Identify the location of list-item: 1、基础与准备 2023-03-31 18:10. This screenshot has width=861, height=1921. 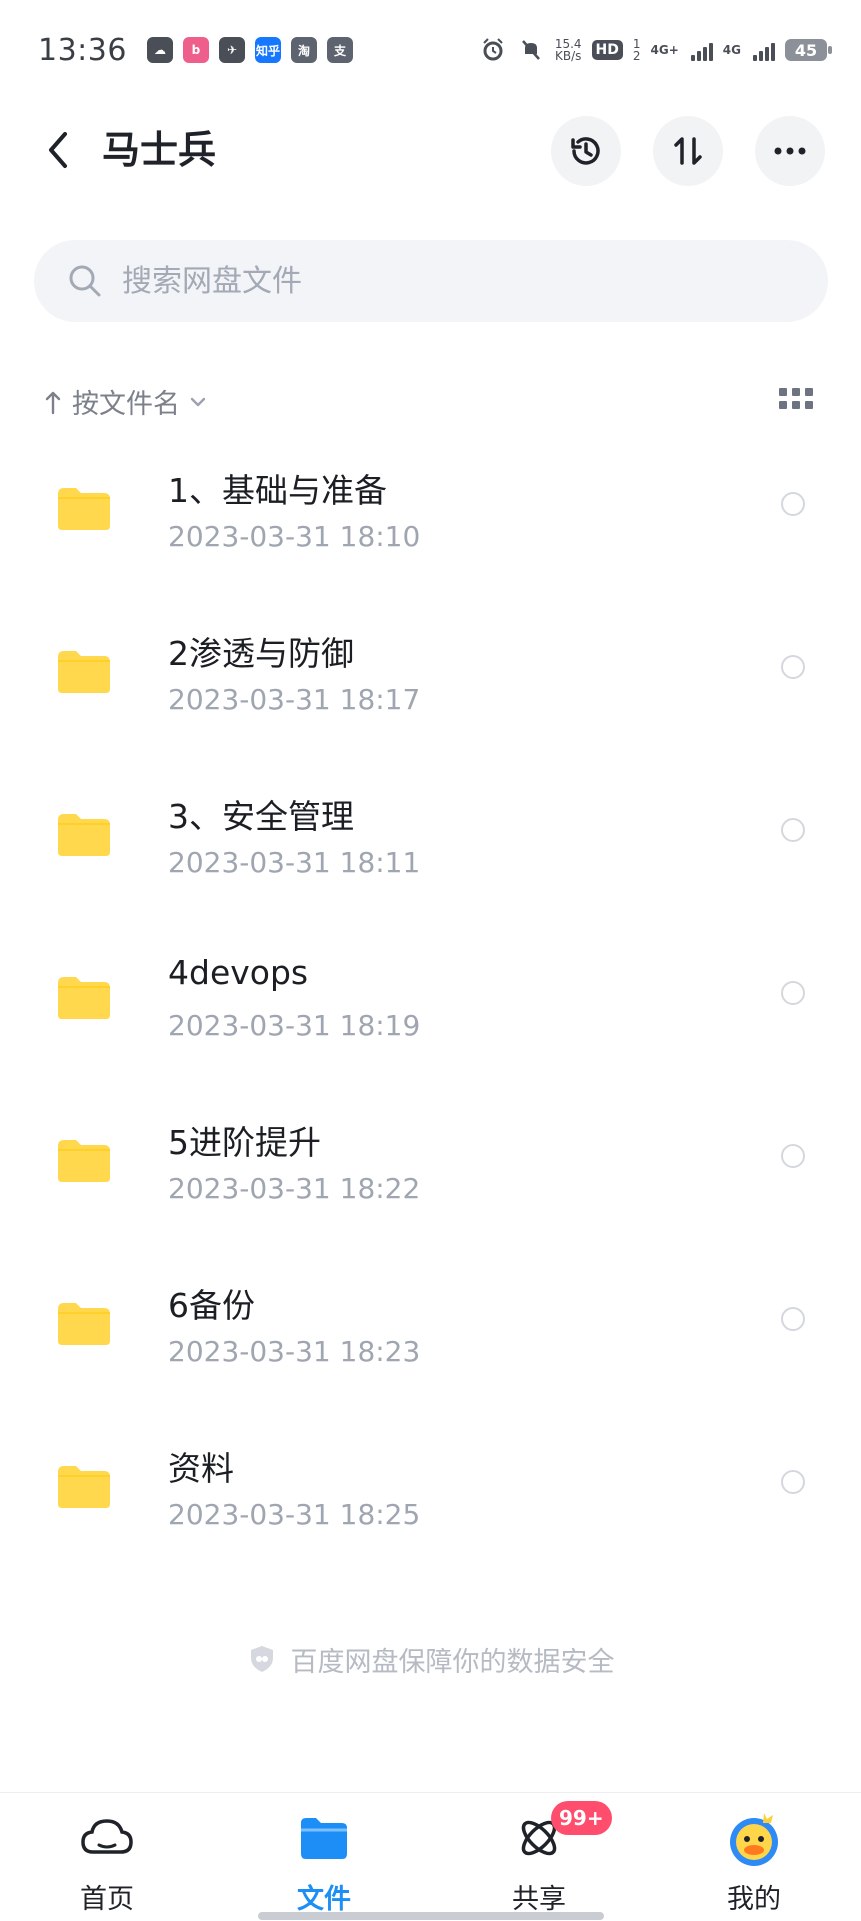
(430, 527).